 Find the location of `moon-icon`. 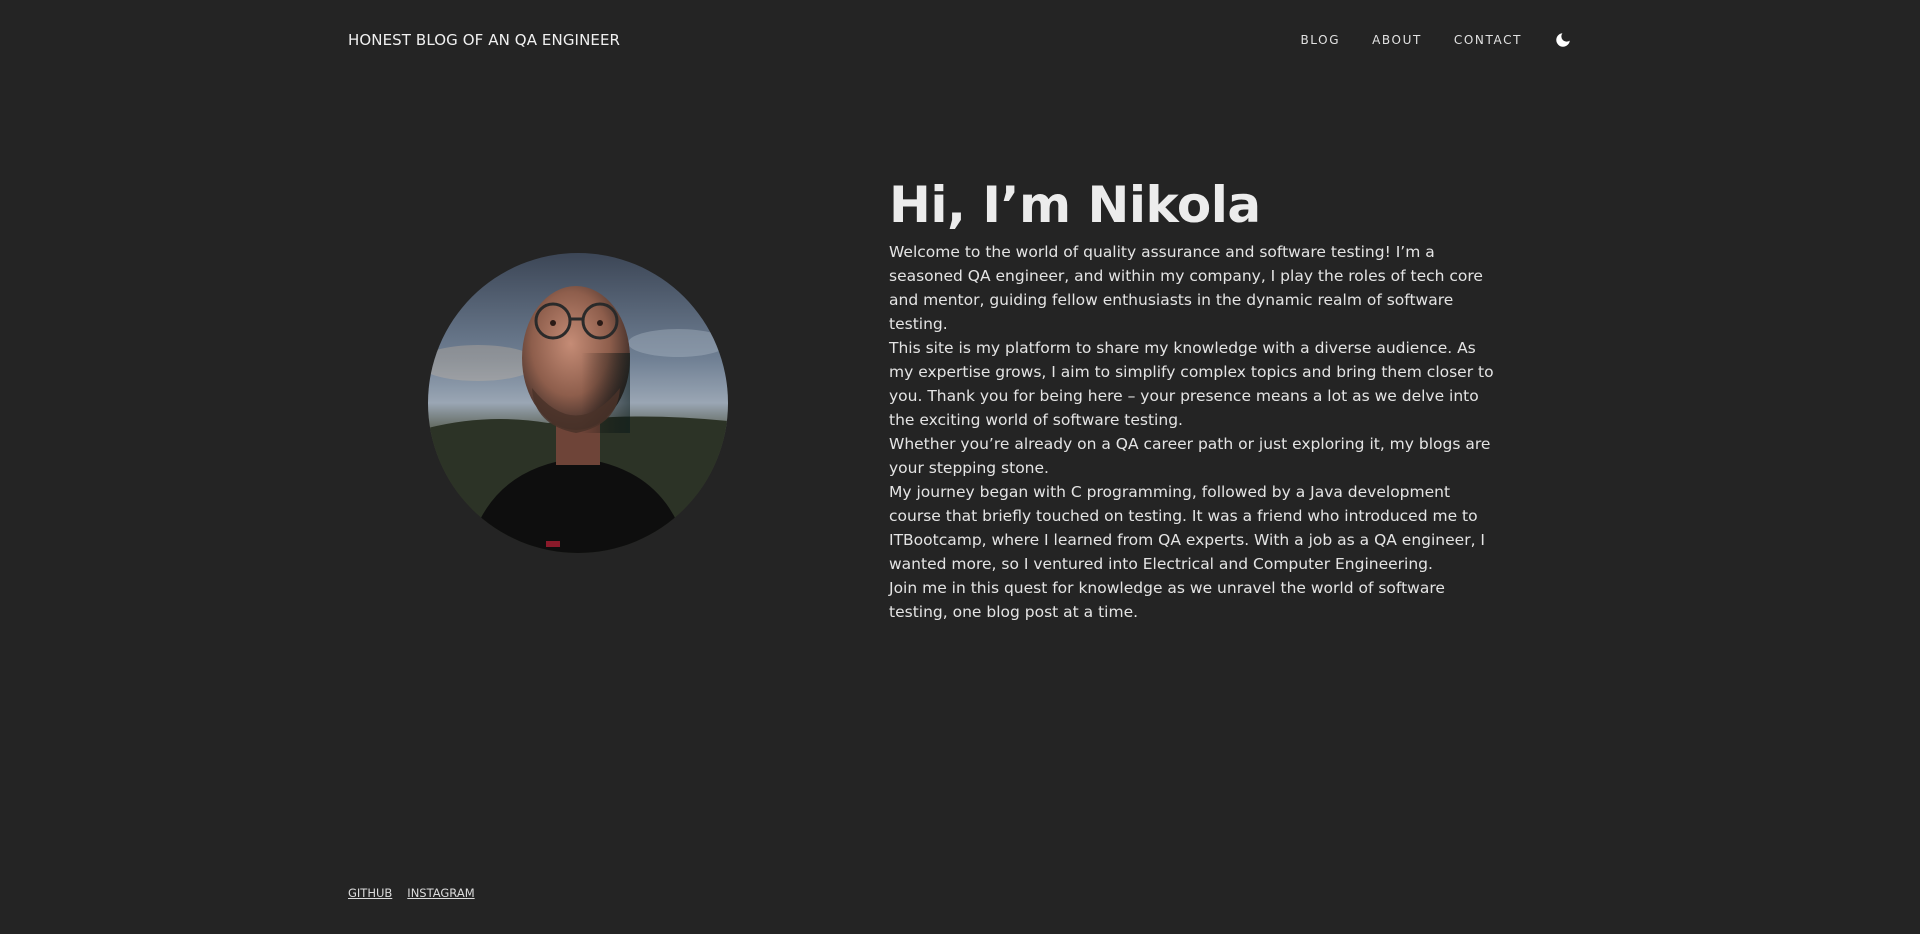

moon-icon is located at coordinates (1563, 40).